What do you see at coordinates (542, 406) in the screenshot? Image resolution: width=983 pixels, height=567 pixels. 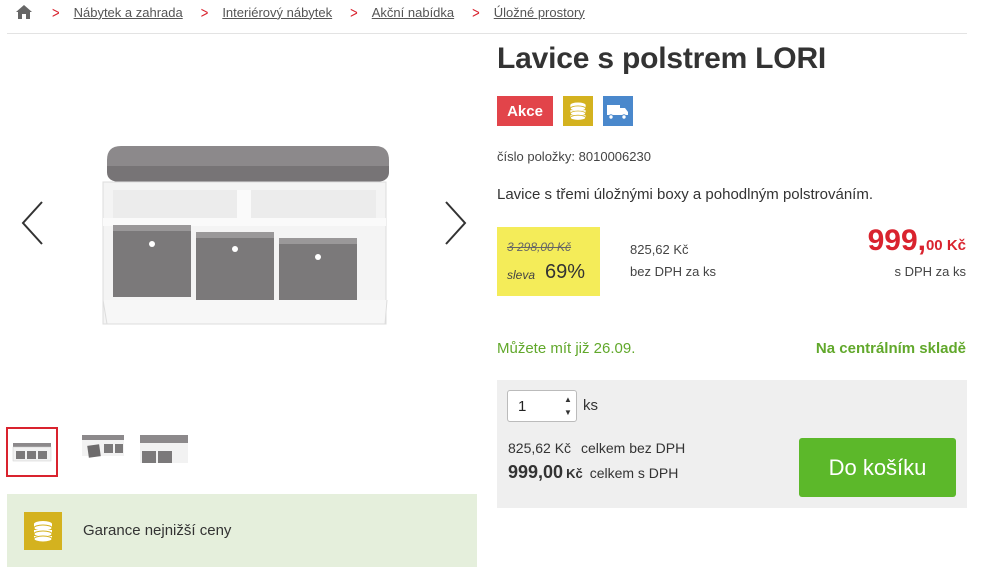 I see `quantity-stepper: 1 ▲ ▼` at bounding box center [542, 406].